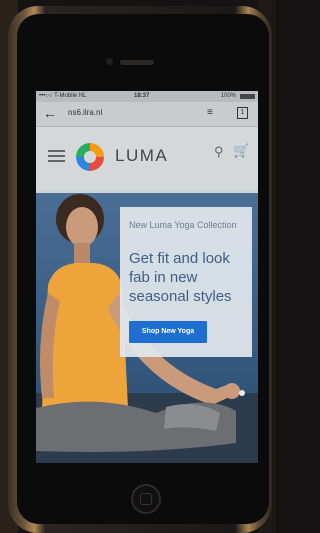 The height and width of the screenshot is (533, 320). What do you see at coordinates (85, 112) in the screenshot?
I see `url-field: ns6.ilra.nl` at bounding box center [85, 112].